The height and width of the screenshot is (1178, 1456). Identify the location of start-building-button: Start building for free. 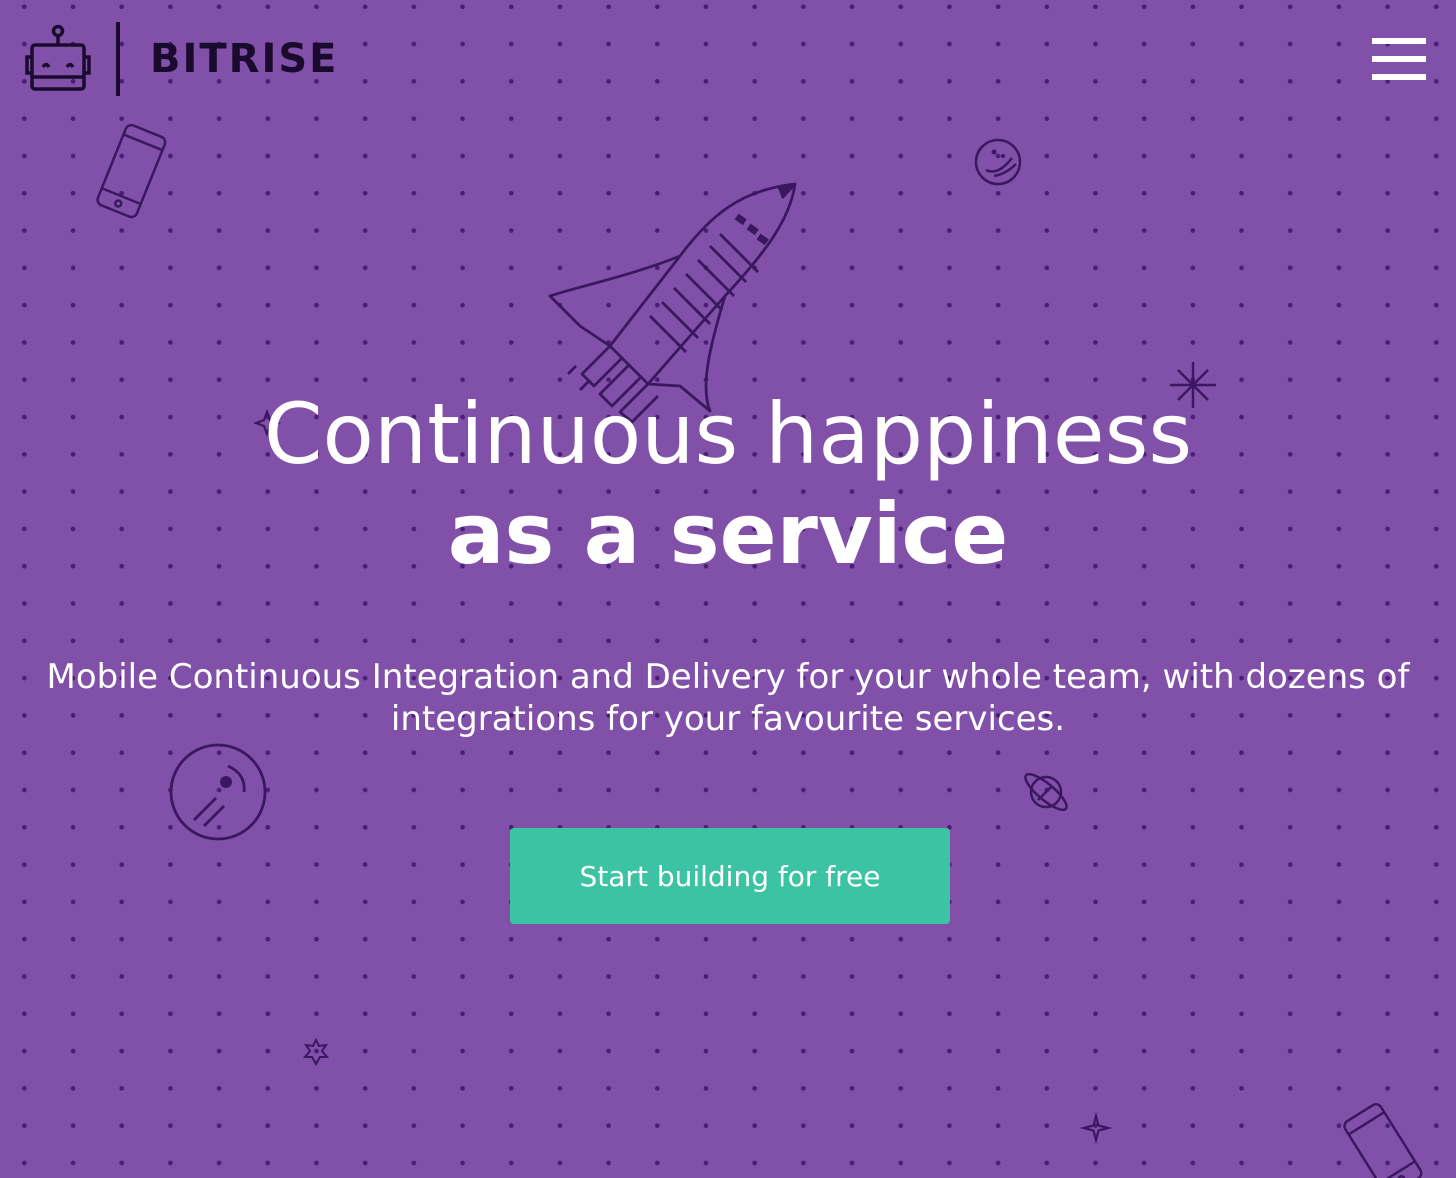
(730, 876).